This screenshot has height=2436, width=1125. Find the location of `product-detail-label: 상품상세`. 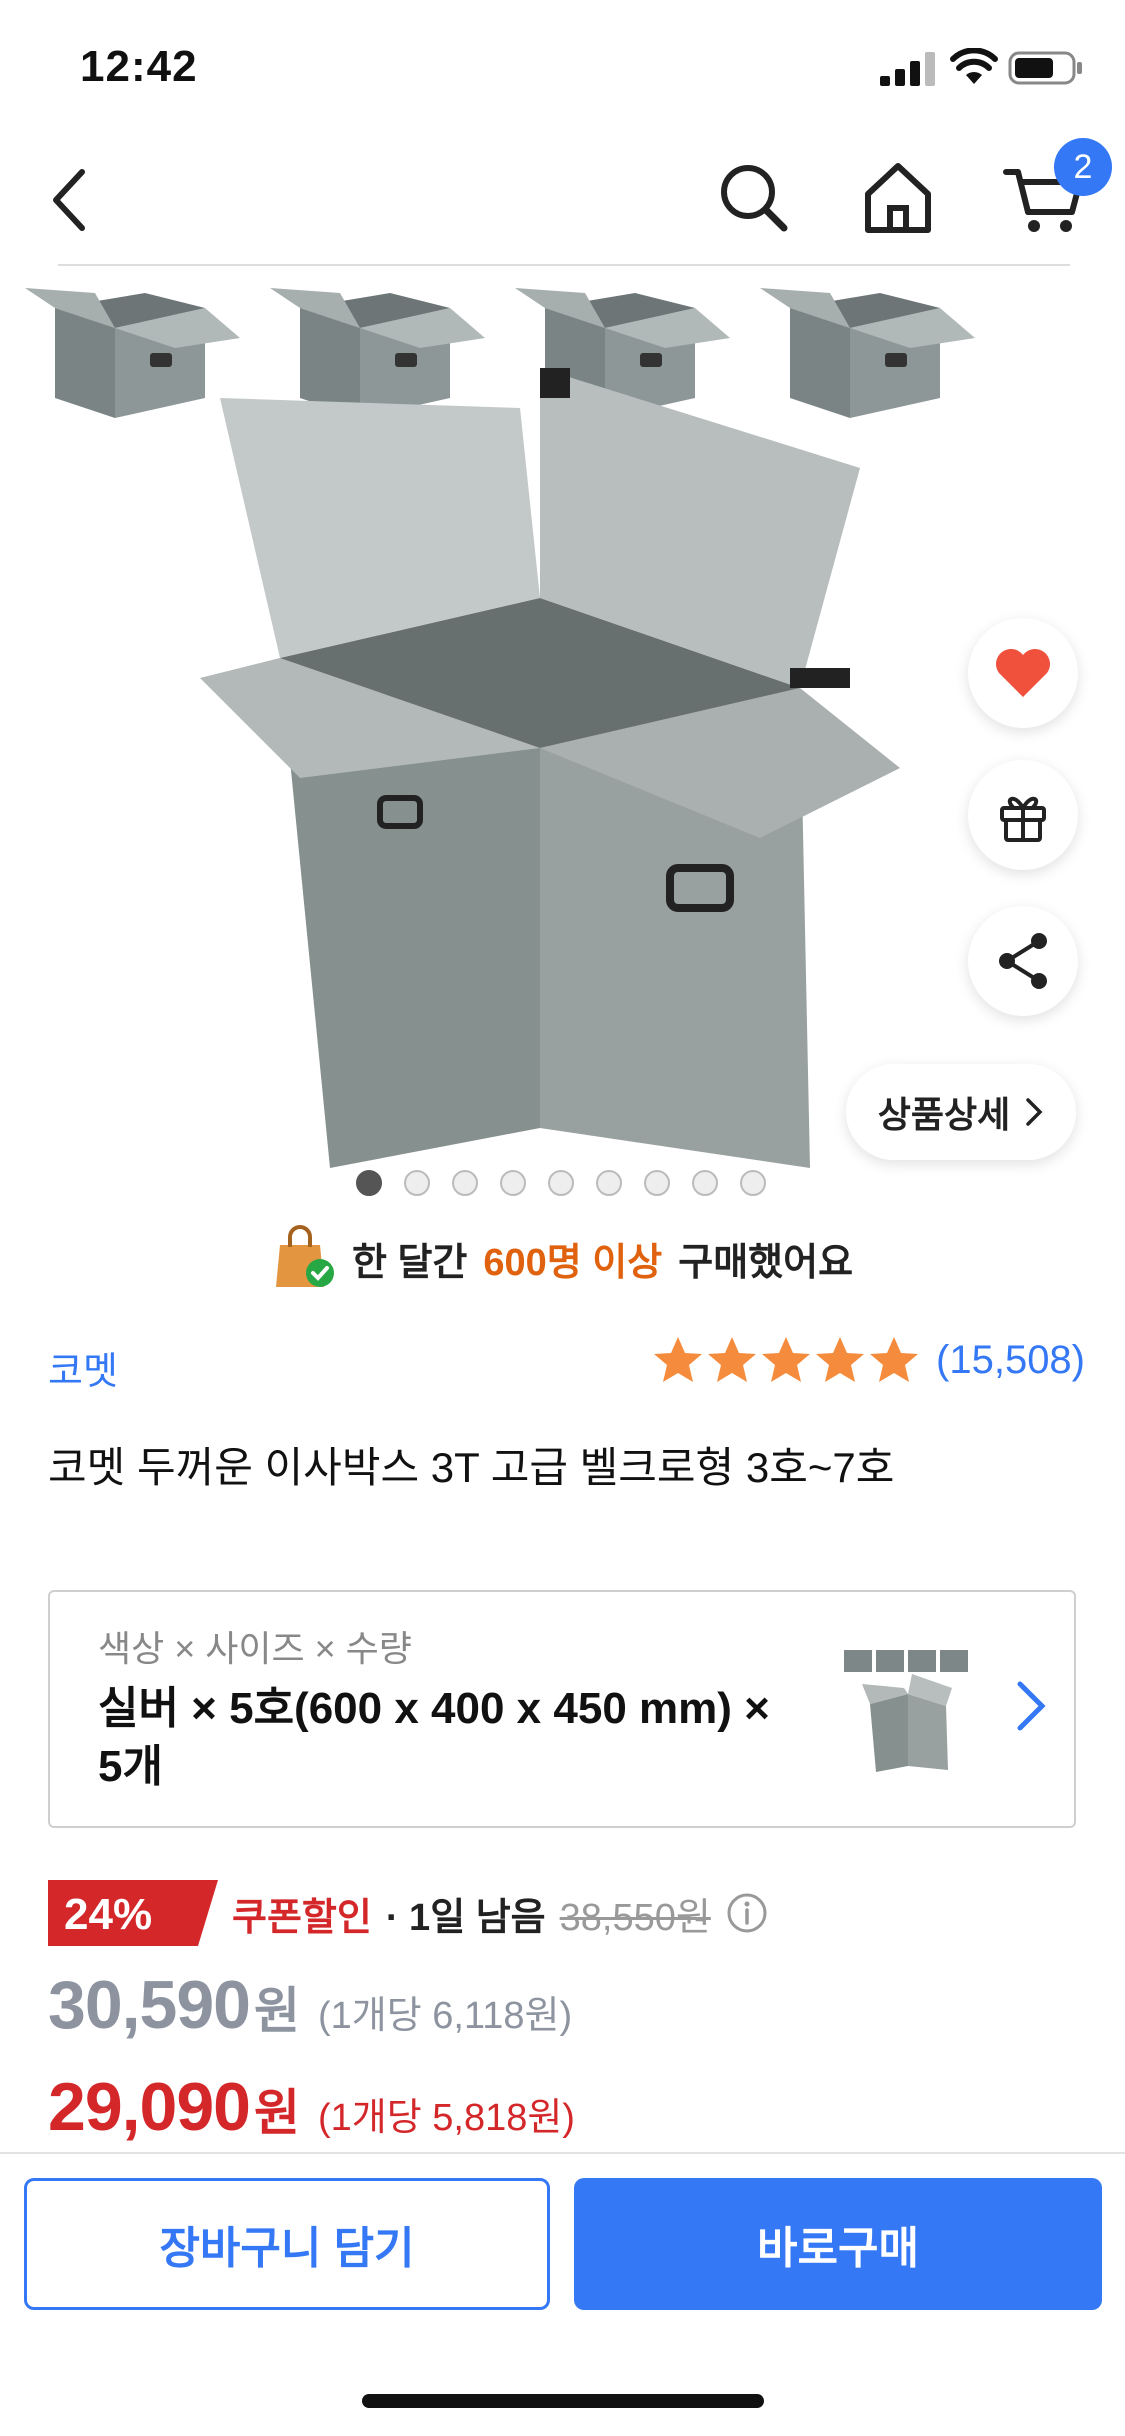

product-detail-label: 상품상세 is located at coordinates (944, 1114).